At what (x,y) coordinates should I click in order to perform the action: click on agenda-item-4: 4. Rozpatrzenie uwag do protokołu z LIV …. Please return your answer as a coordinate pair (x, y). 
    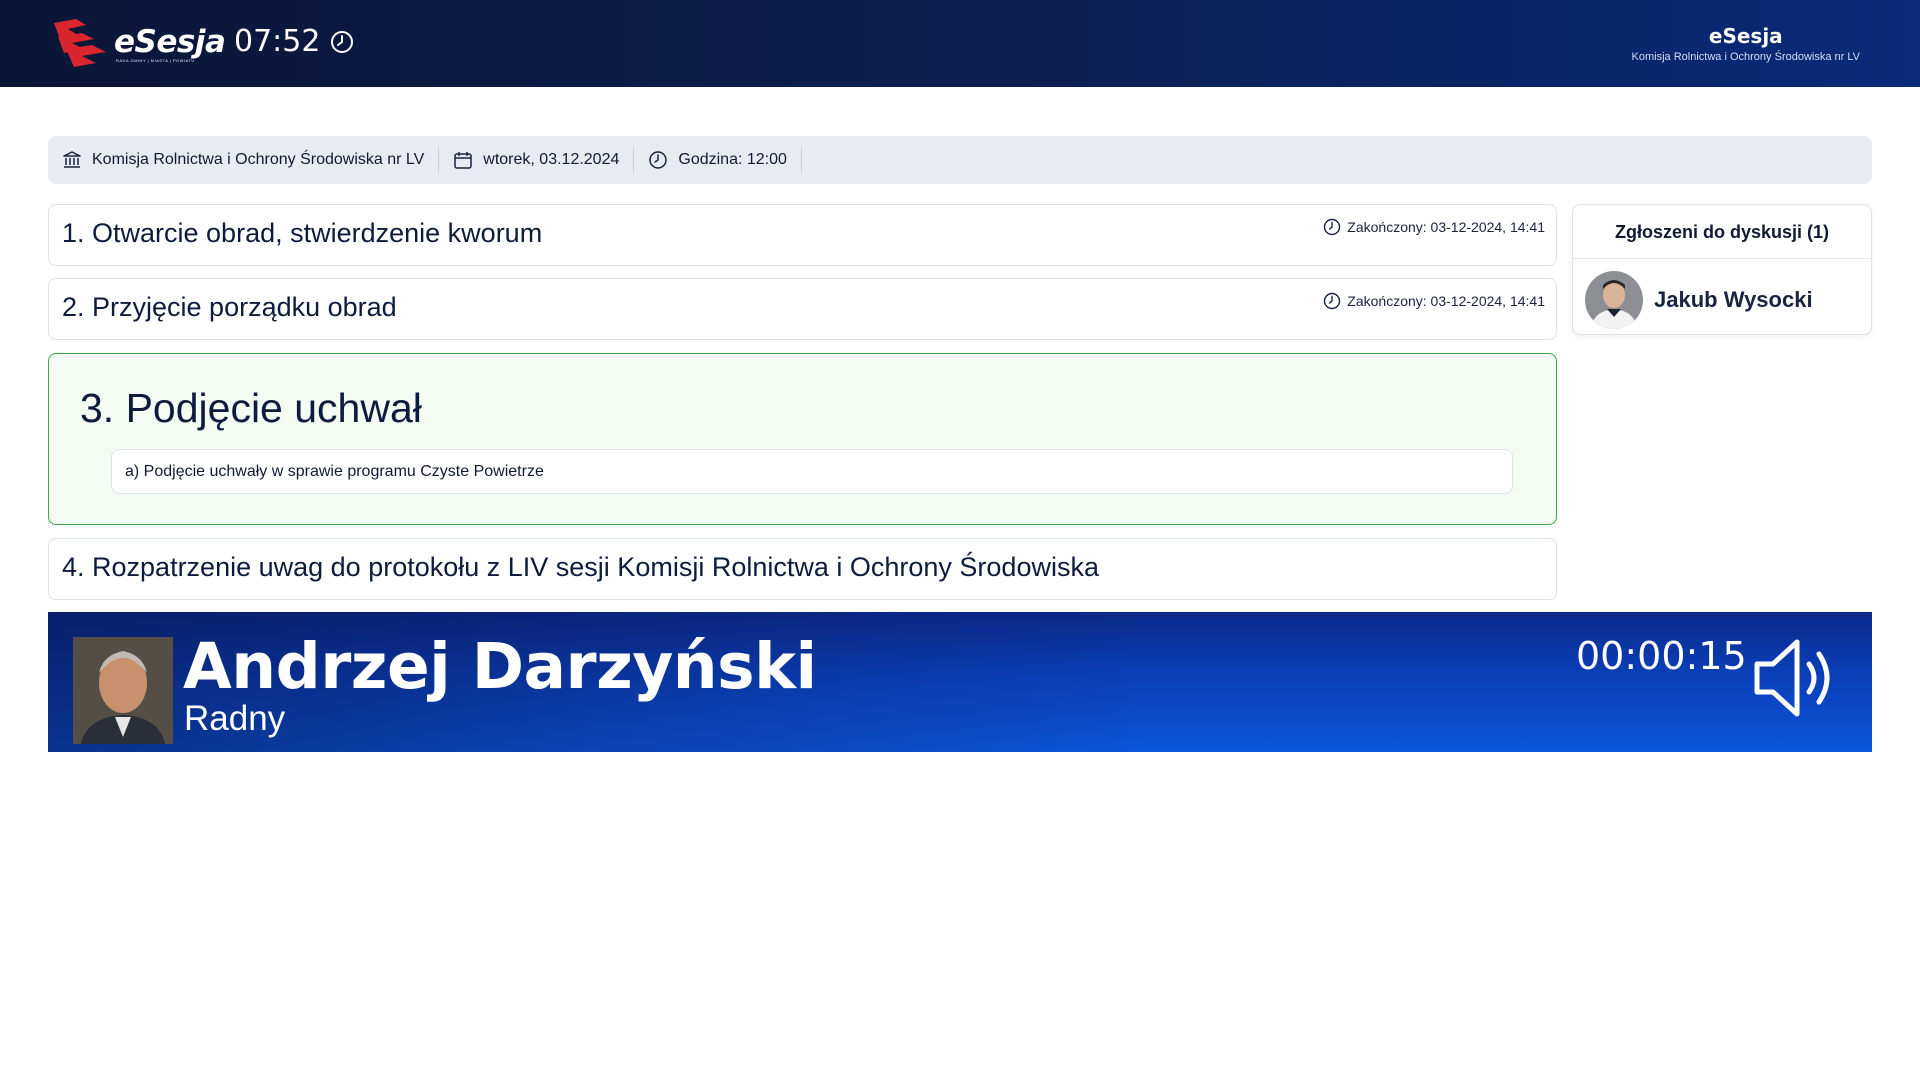
    Looking at the image, I should click on (802, 569).